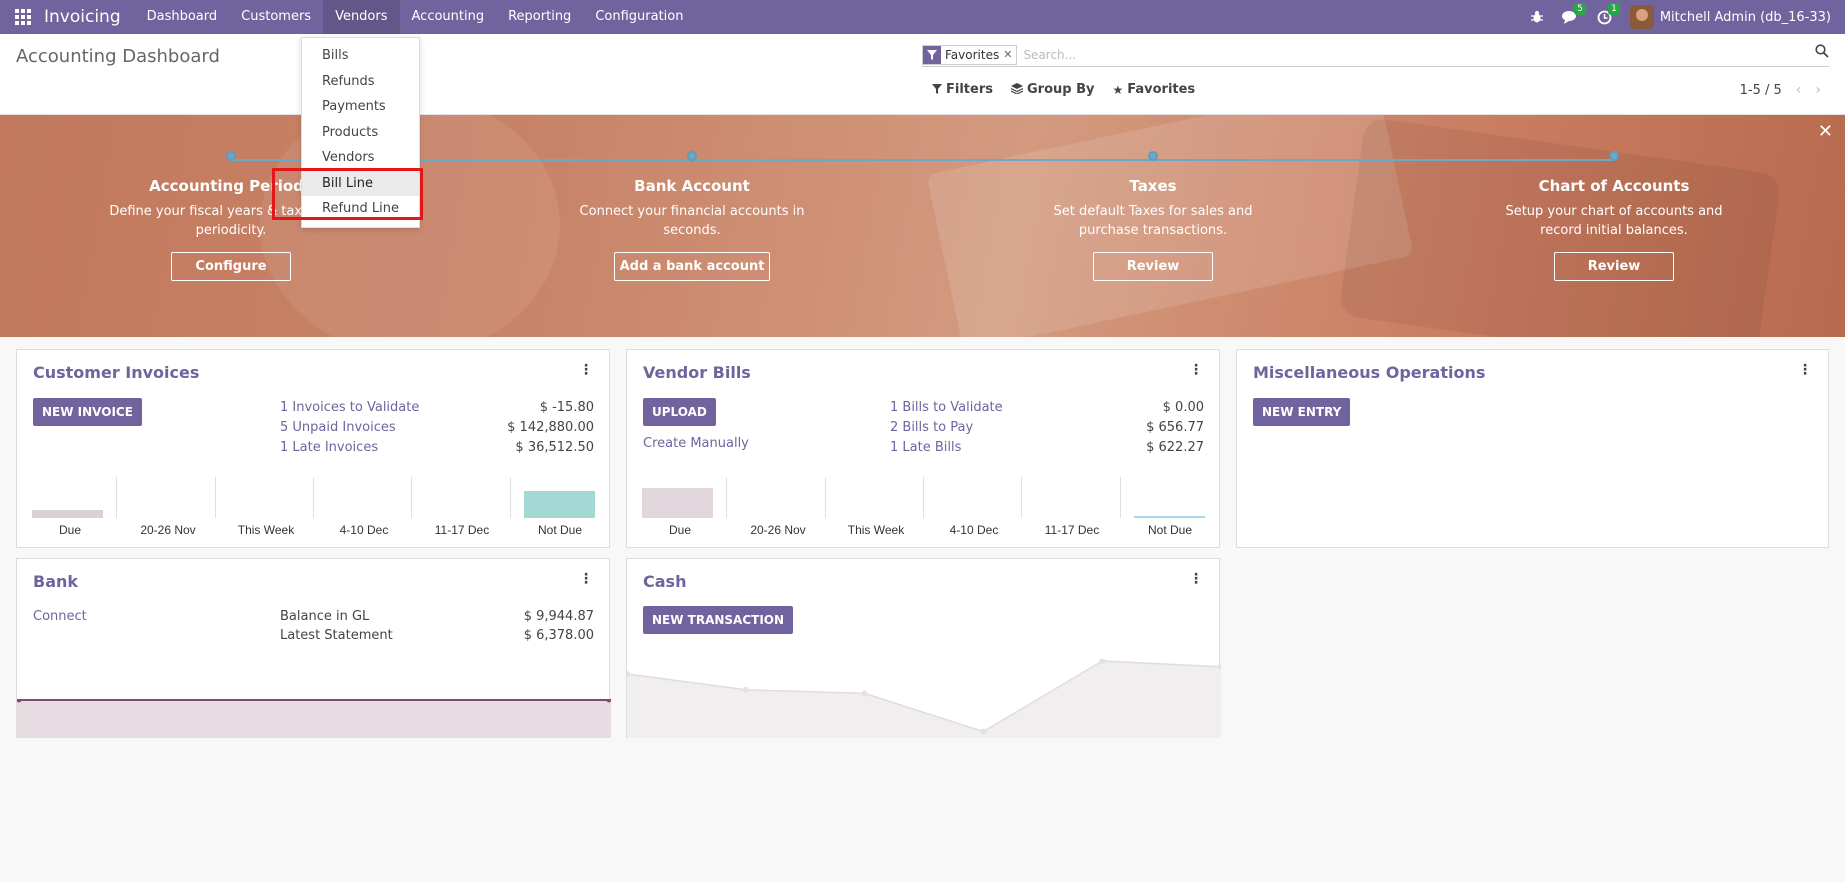 This screenshot has height=882, width=1845. Describe the element at coordinates (639, 17) in the screenshot. I see `menu-configuration: Configuration` at that location.